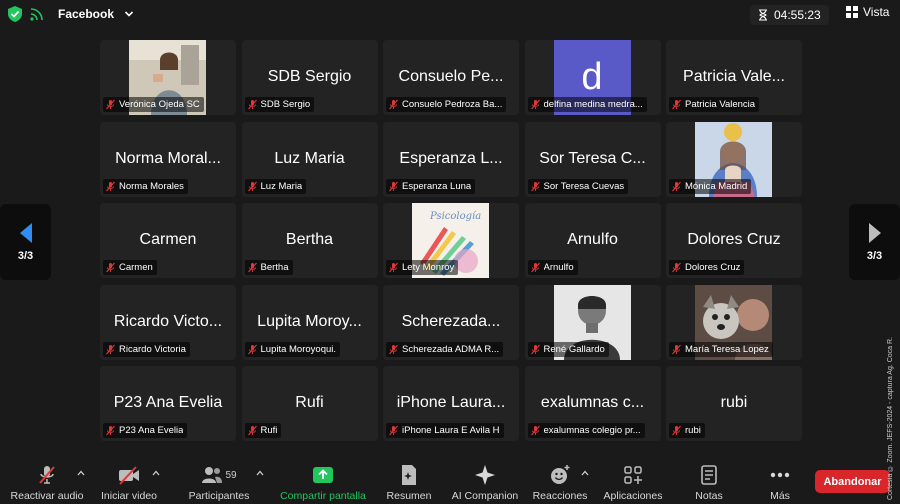  What do you see at coordinates (633, 475) in the screenshot?
I see `apps-icon` at bounding box center [633, 475].